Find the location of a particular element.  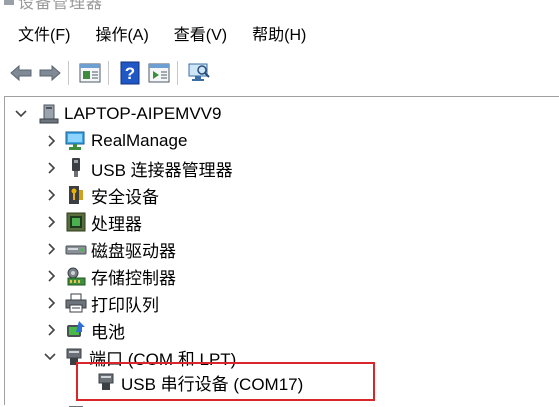

toolbar: ? is located at coordinates (279, 73).